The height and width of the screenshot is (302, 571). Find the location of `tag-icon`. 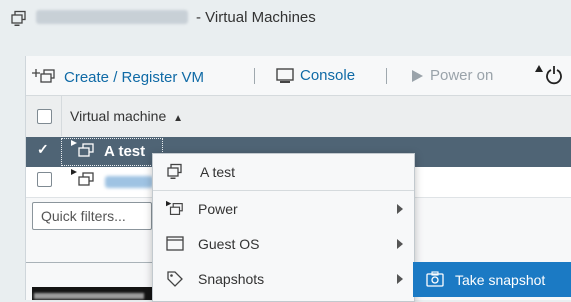

tag-icon is located at coordinates (175, 279).